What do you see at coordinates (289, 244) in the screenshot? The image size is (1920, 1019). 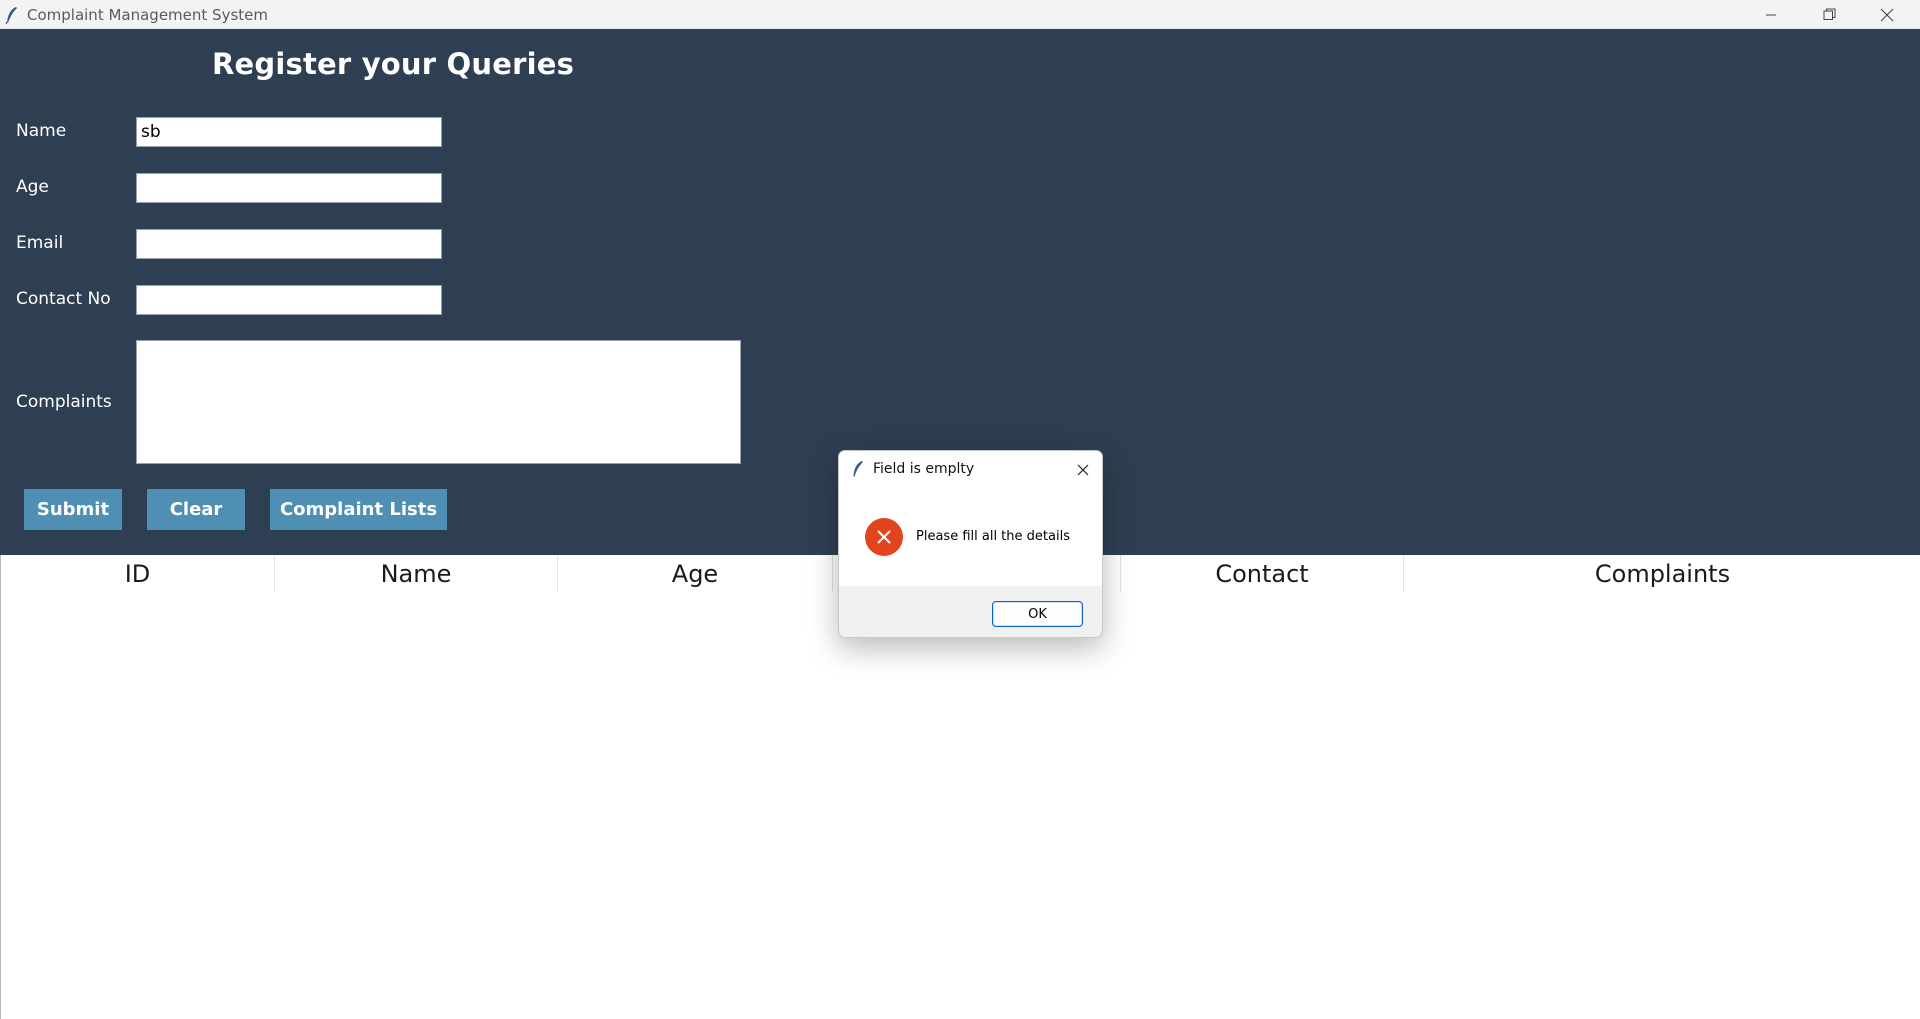 I see `email-input` at bounding box center [289, 244].